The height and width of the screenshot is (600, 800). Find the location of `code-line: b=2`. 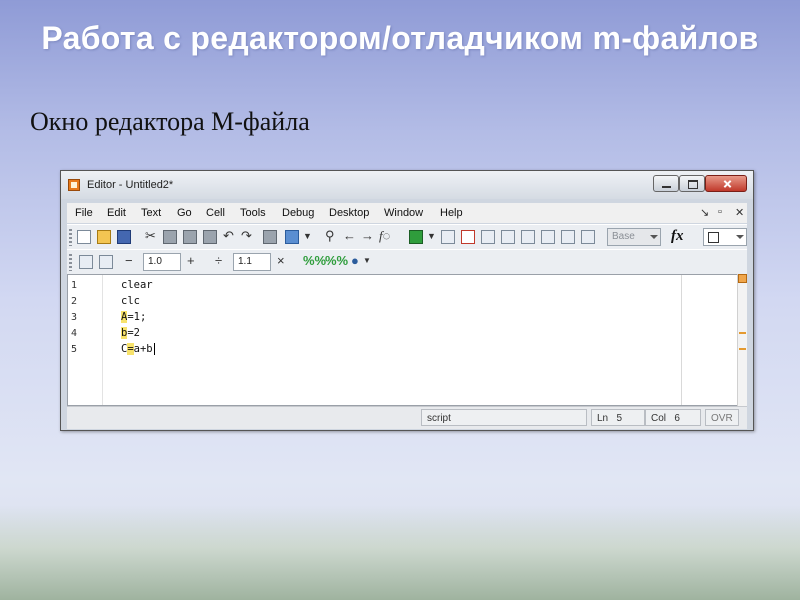

code-line: b=2 is located at coordinates (130, 333).